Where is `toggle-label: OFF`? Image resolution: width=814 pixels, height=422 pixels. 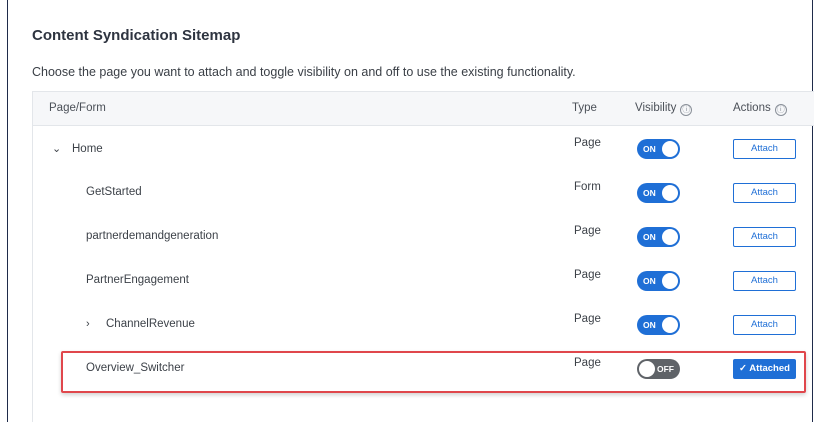 toggle-label: OFF is located at coordinates (665, 369).